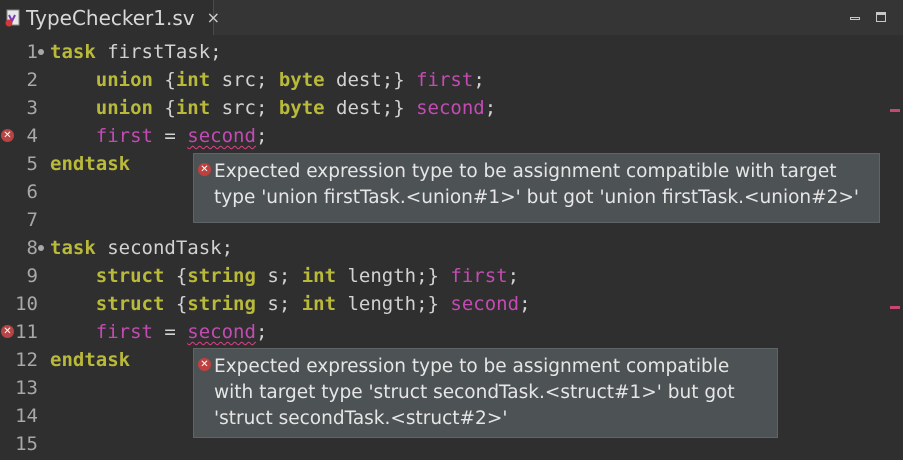  Describe the element at coordinates (32, 276) in the screenshot. I see `line-number: 9` at that location.